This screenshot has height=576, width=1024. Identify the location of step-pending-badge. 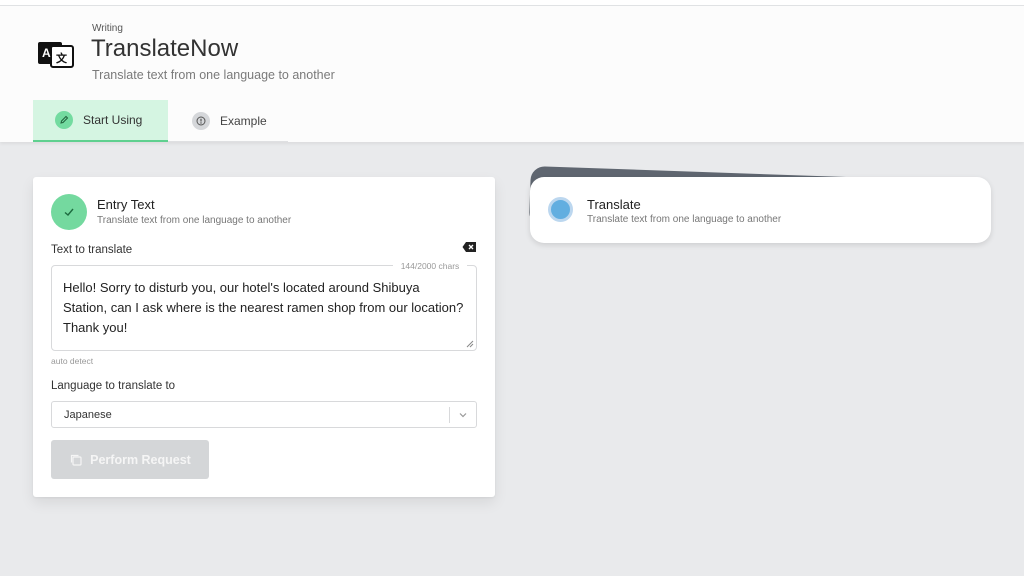
(560, 209).